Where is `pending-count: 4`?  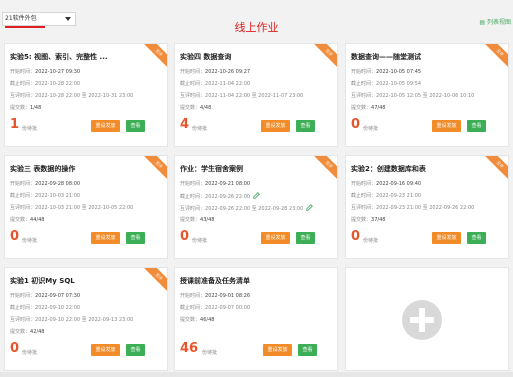 pending-count: 4 is located at coordinates (185, 124).